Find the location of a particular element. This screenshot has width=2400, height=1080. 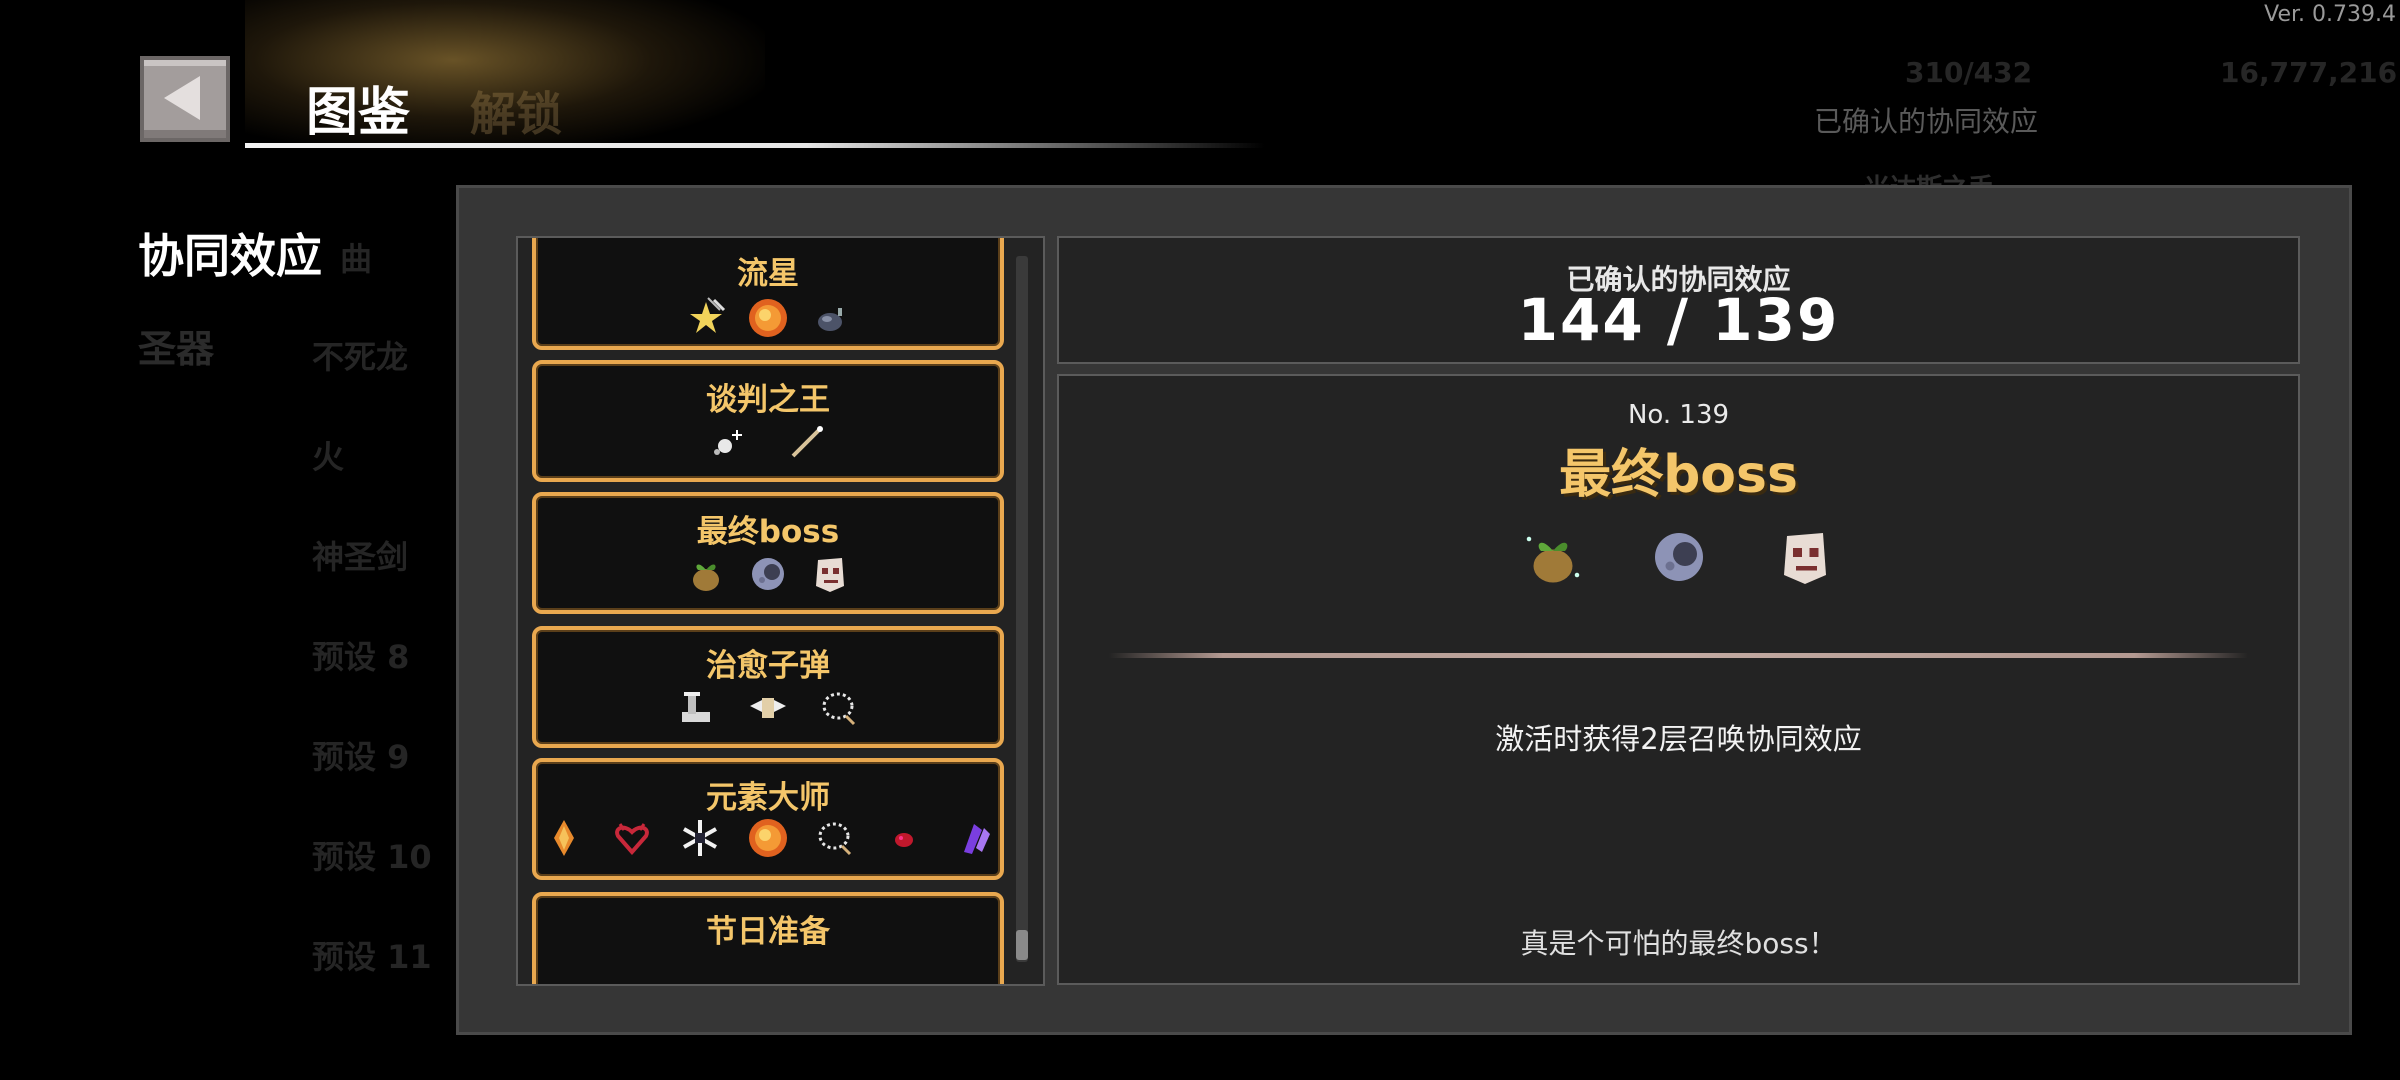

demon-heart-icon is located at coordinates (632, 839).